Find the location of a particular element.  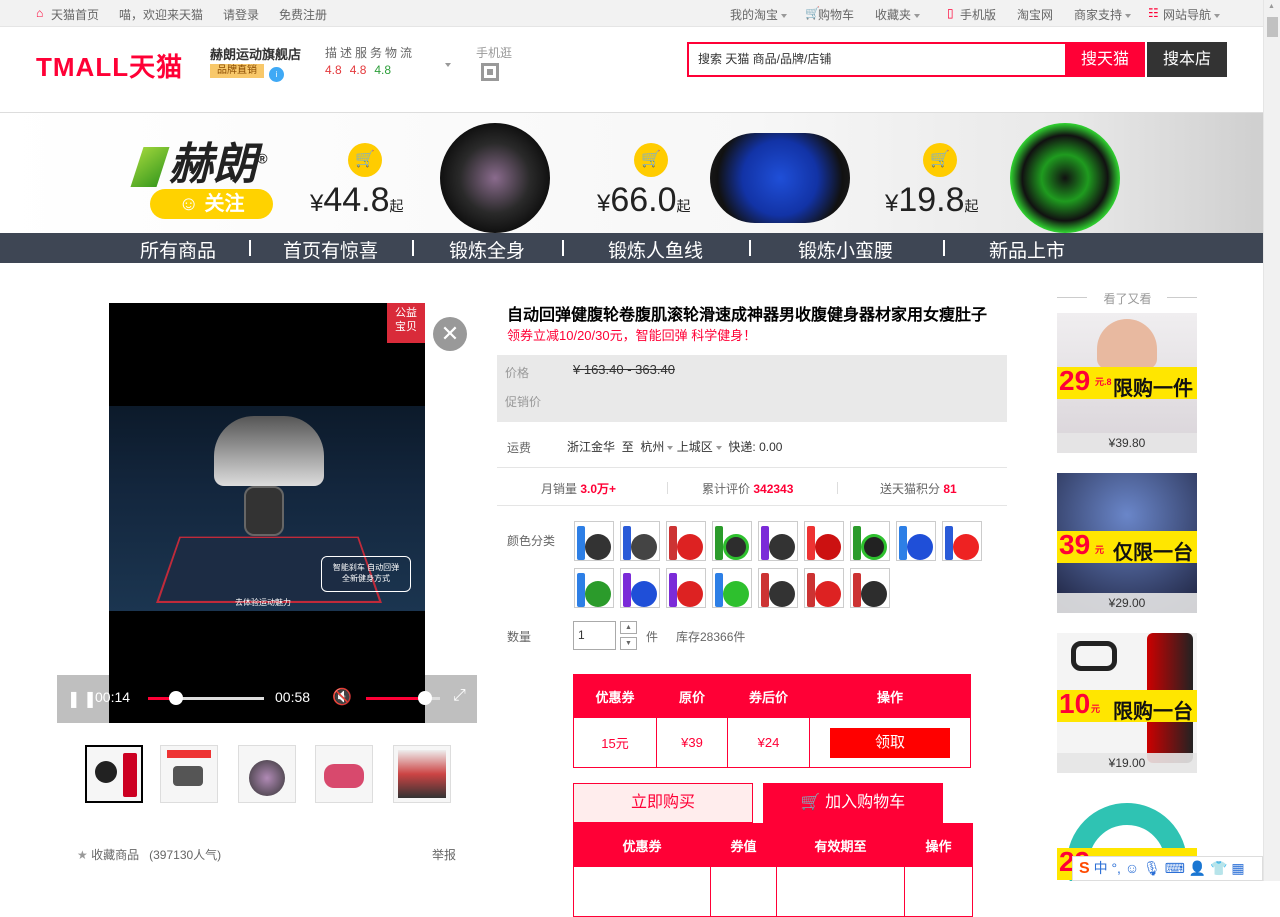

banner-price-2: ¥66.0起 is located at coordinates (644, 200).